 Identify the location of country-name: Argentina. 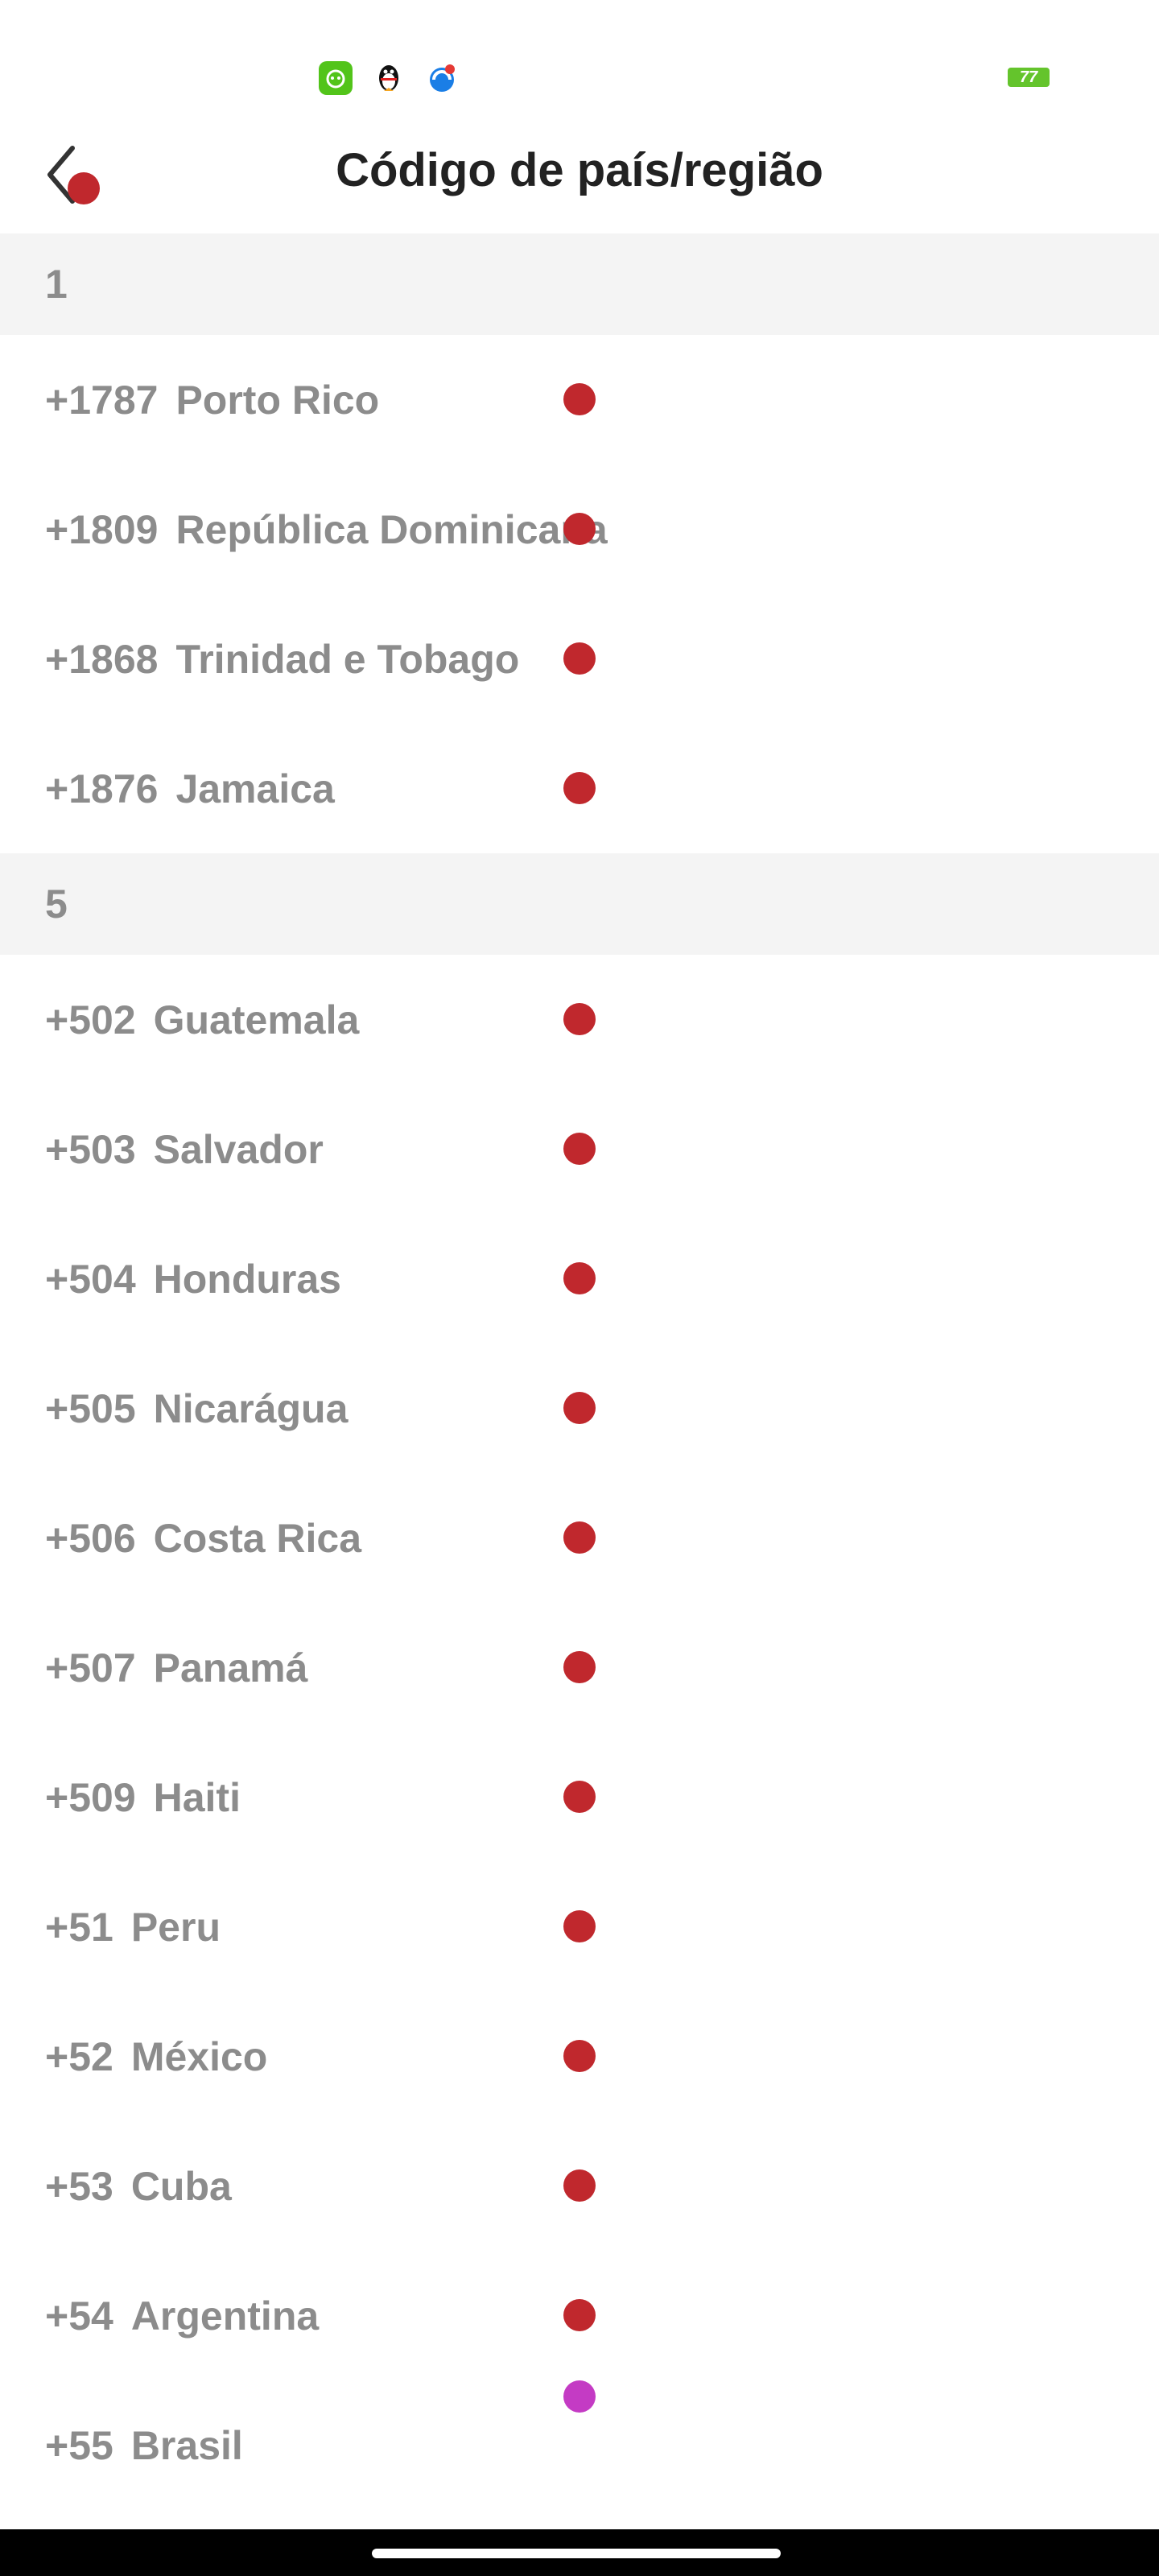
(225, 2316).